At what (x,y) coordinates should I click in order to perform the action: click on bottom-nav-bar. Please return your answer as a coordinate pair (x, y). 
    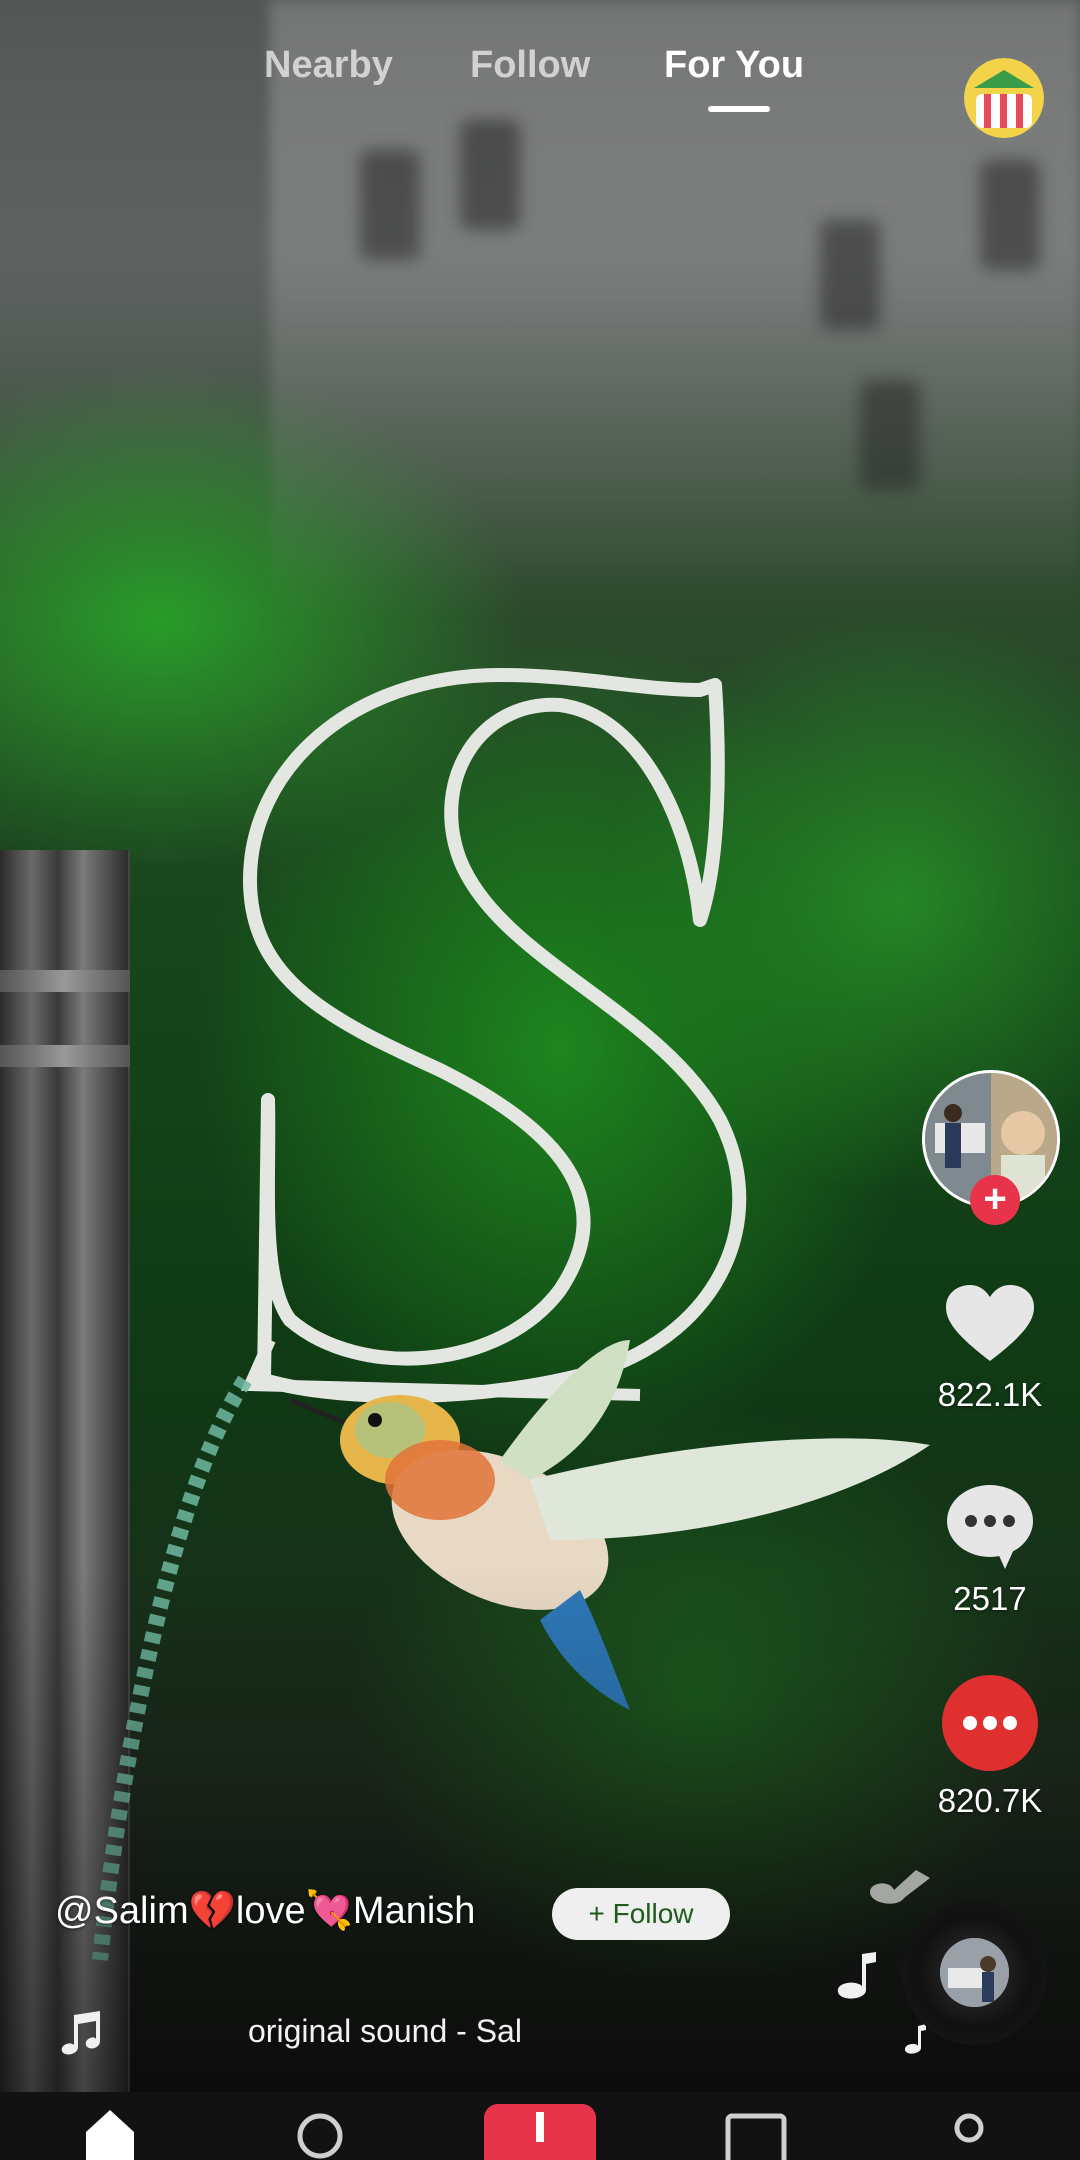
    Looking at the image, I should click on (540, 2126).